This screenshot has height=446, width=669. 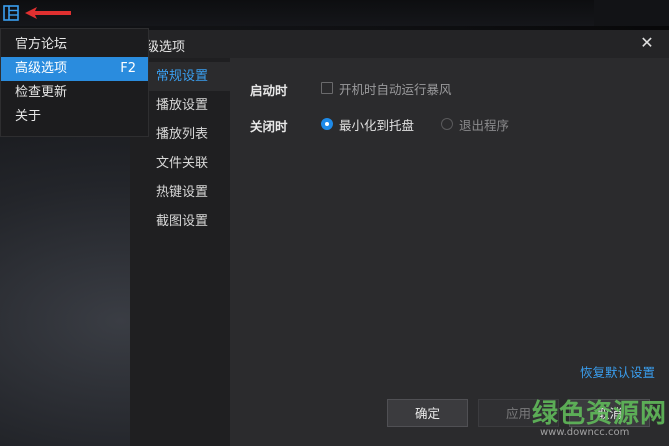 I want to click on menu-item-label: 官方论坛, so click(x=41, y=44).